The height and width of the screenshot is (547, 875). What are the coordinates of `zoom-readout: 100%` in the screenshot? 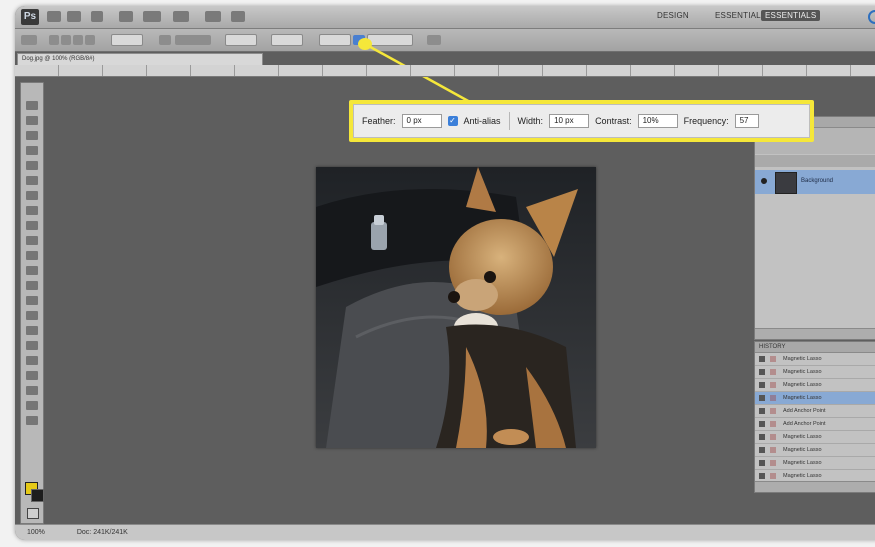 It's located at (36, 532).